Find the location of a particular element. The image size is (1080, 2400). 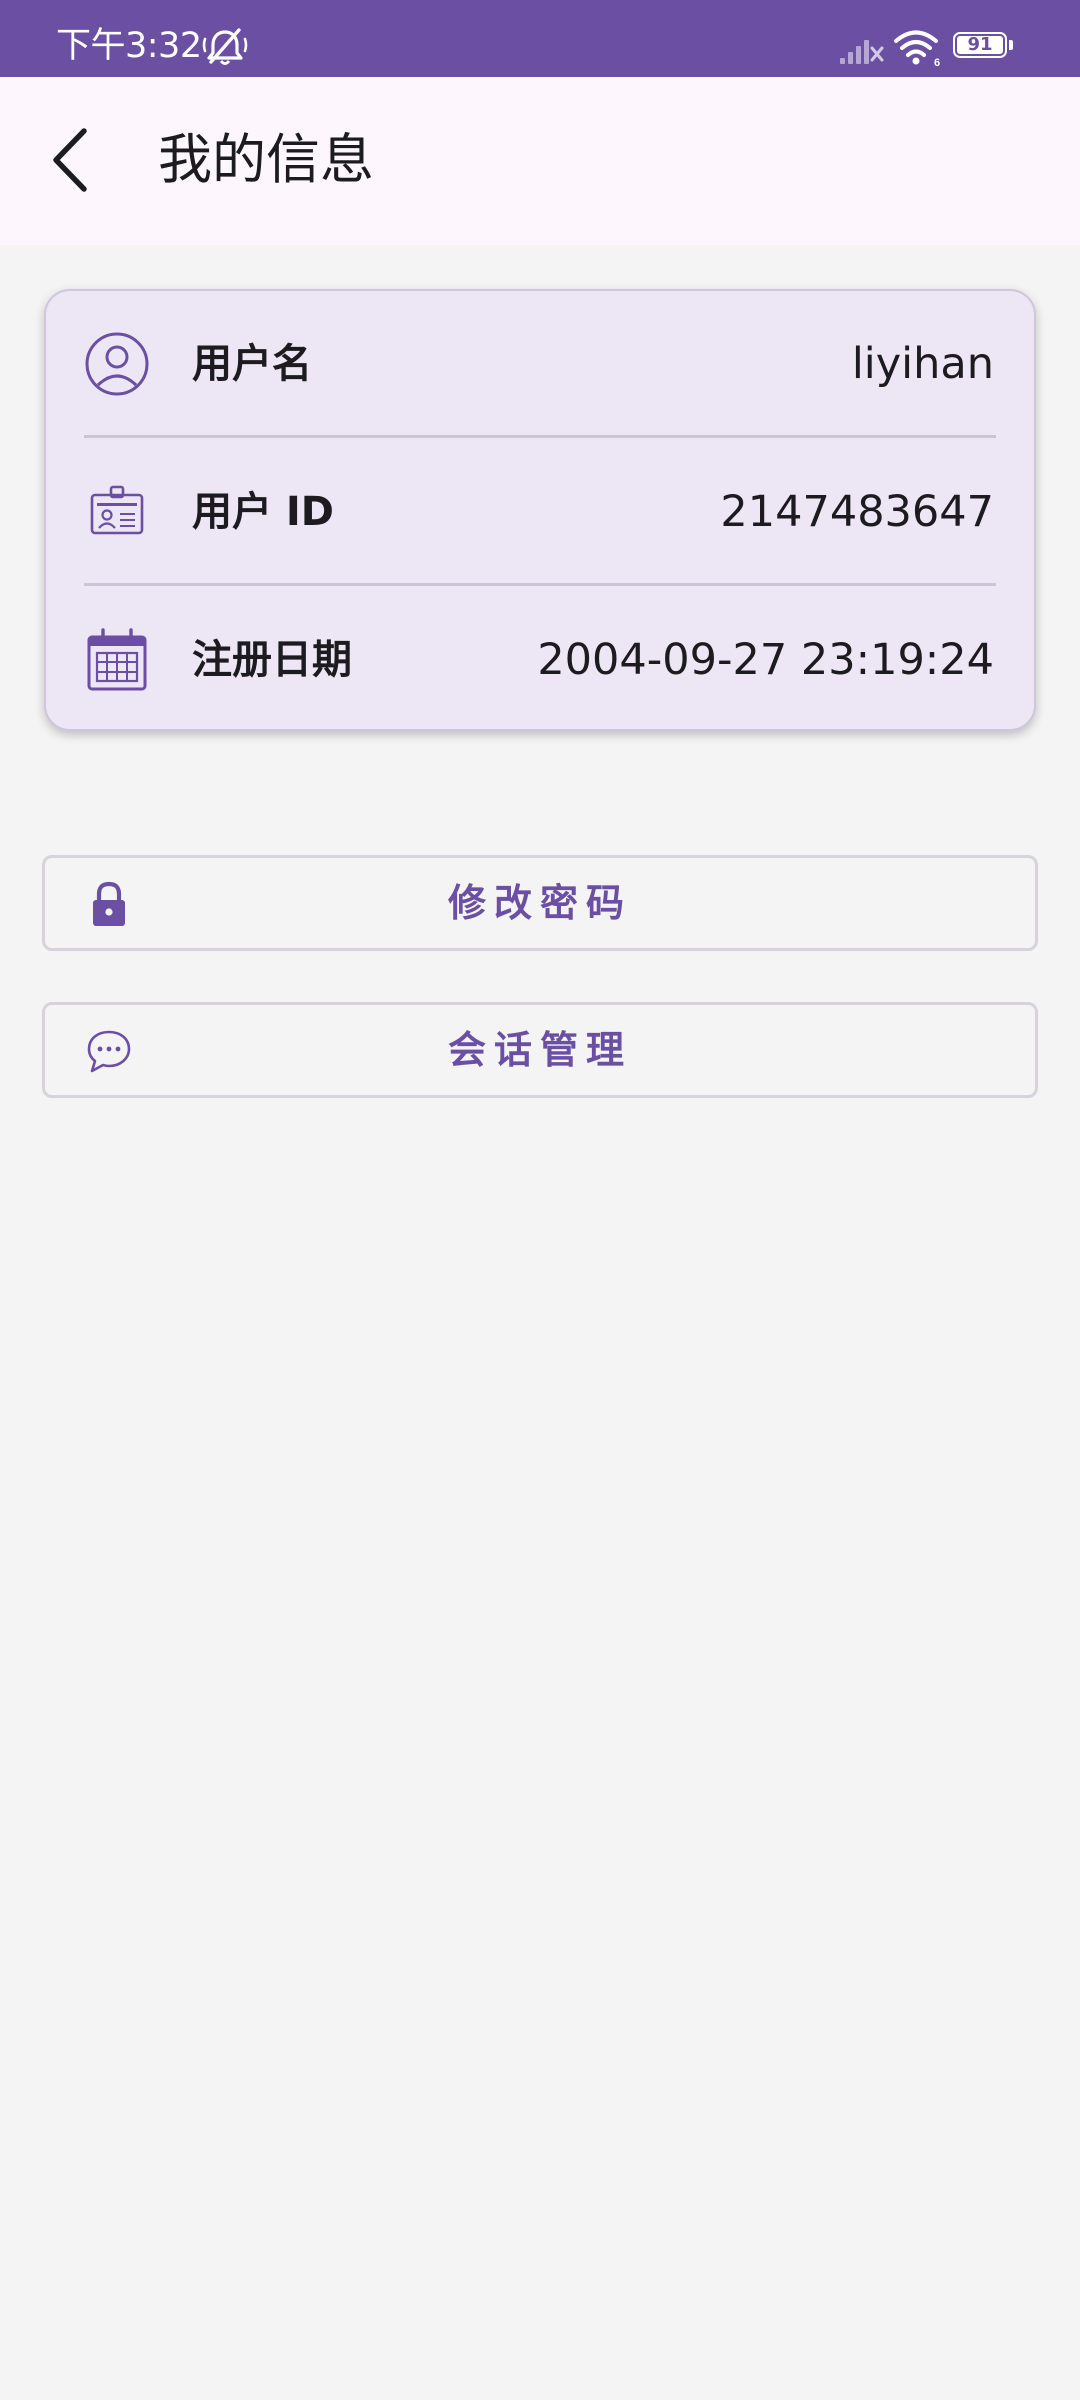

wifi-icon: 6 is located at coordinates (917, 49).